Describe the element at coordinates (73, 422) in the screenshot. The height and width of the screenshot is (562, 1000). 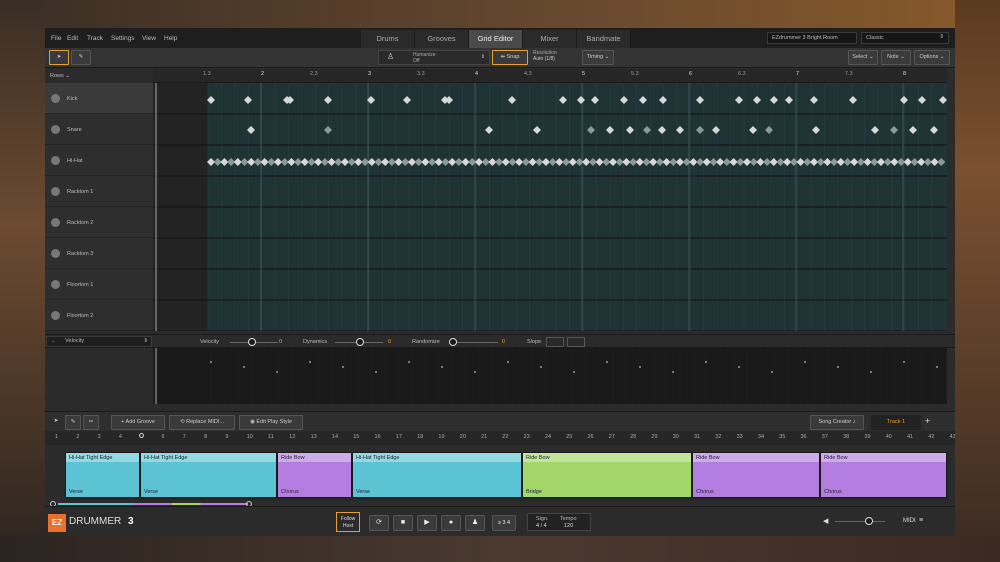
I see `song-pencil-button: ✎` at that location.